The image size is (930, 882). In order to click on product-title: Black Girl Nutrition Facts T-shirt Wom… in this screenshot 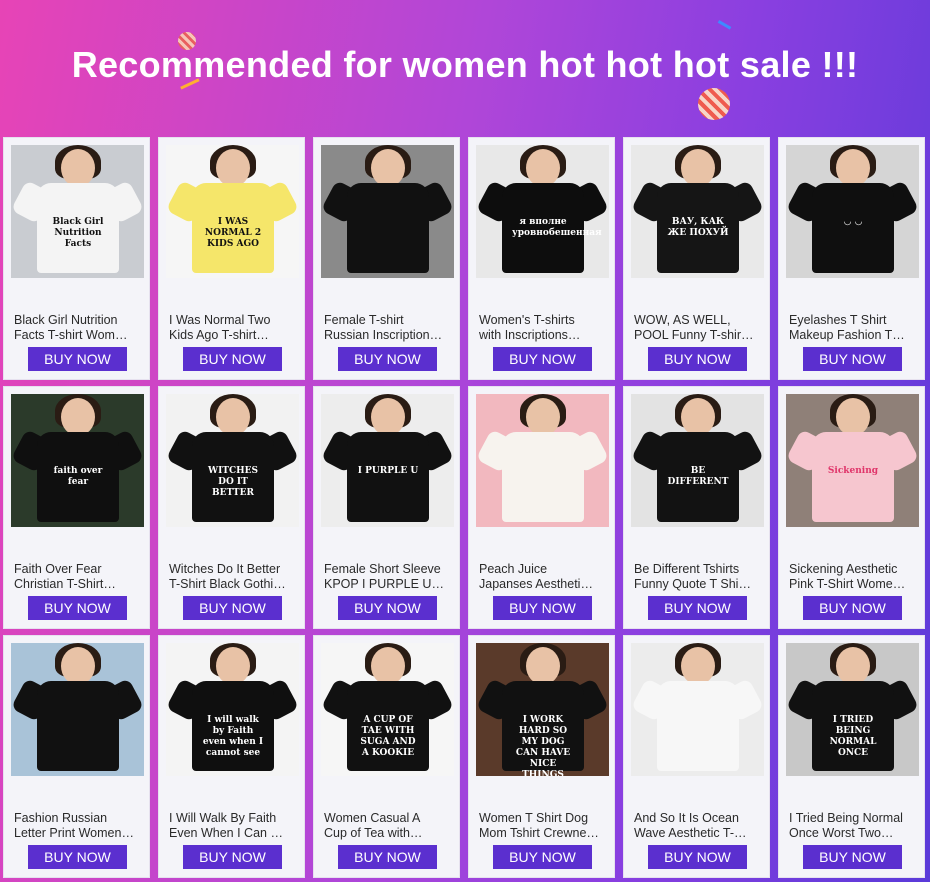, I will do `click(78, 328)`.